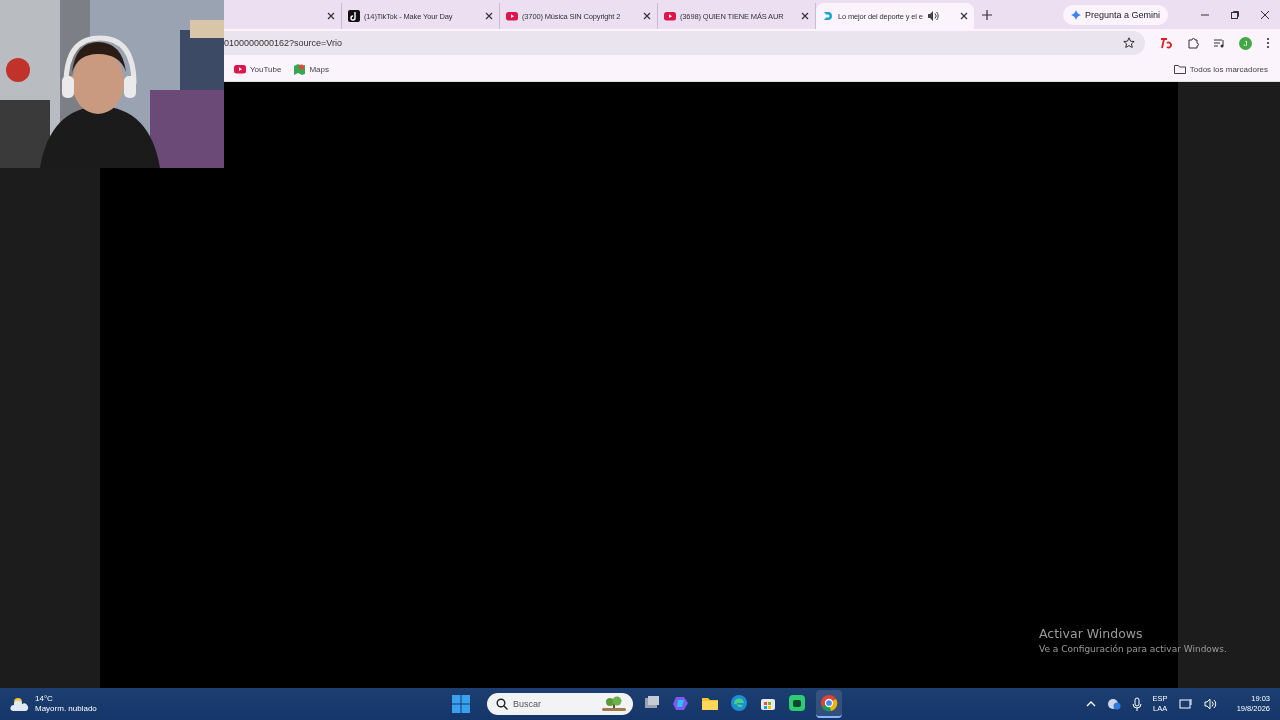  Describe the element at coordinates (1166, 43) in the screenshot. I see `extension-icon` at that location.